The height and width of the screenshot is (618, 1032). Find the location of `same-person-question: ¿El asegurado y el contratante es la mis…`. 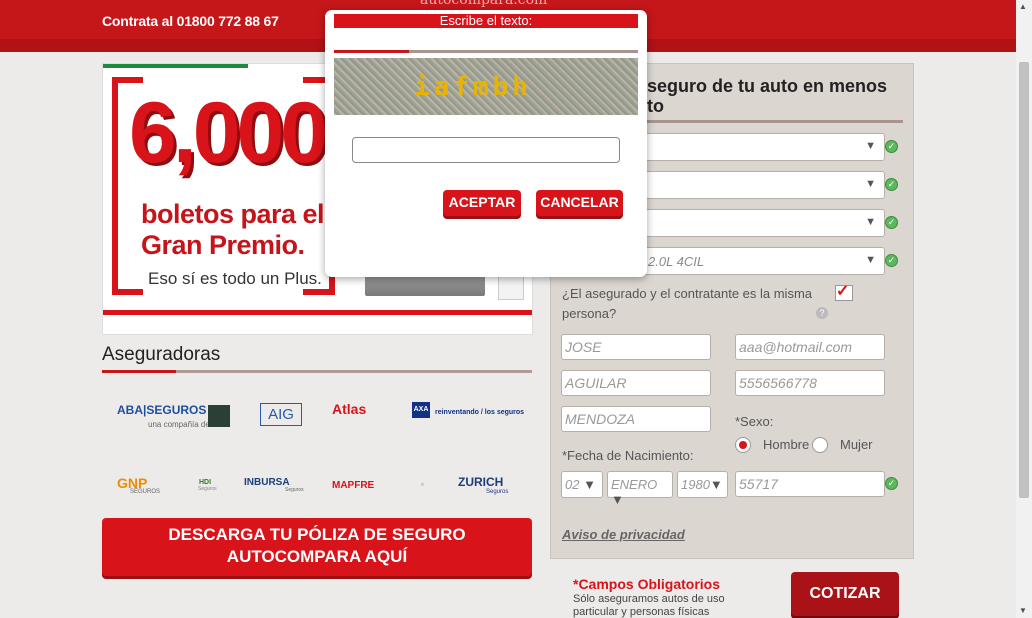

same-person-question: ¿El asegurado y el contratante es la mis… is located at coordinates (687, 303).